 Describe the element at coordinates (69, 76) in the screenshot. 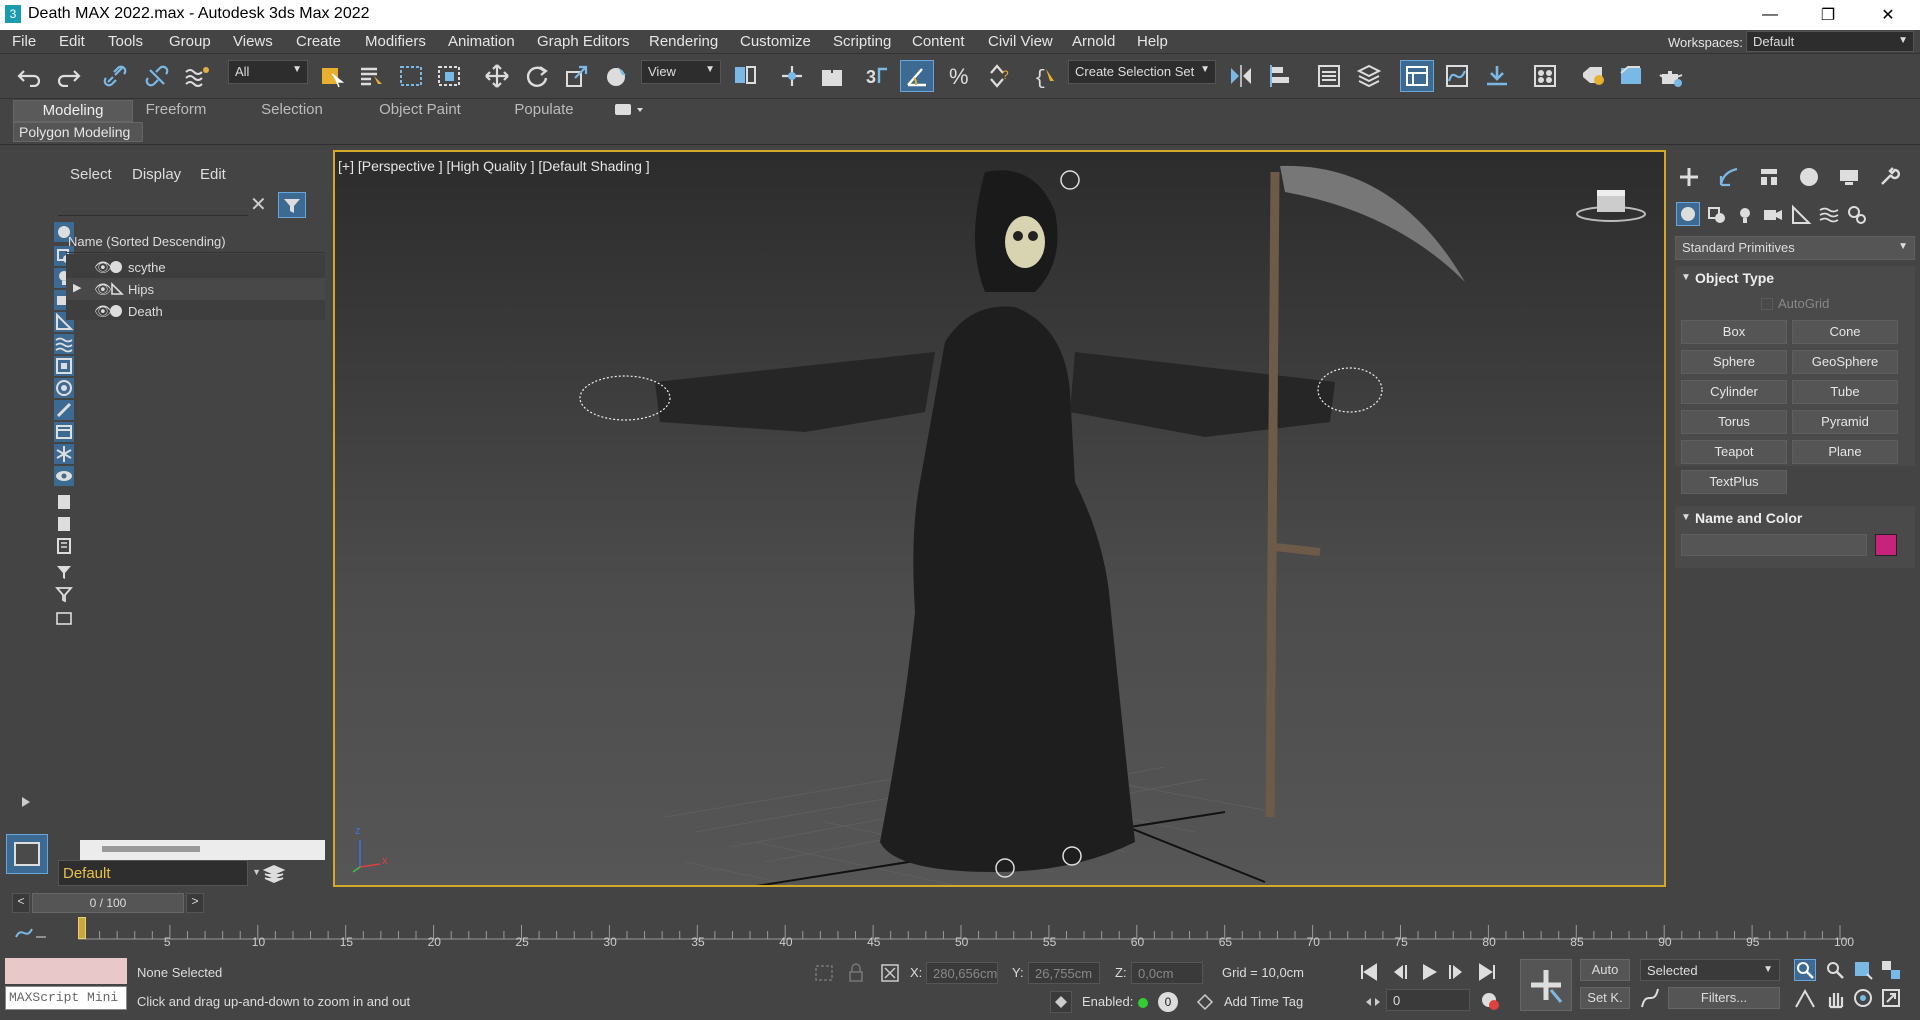

I see `redo-button` at that location.